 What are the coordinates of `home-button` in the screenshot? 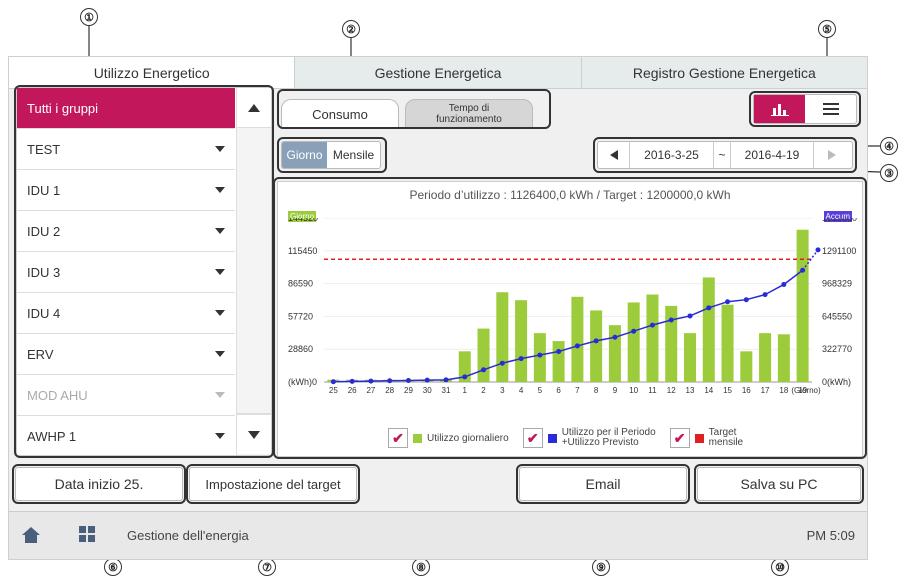 It's located at (32, 536).